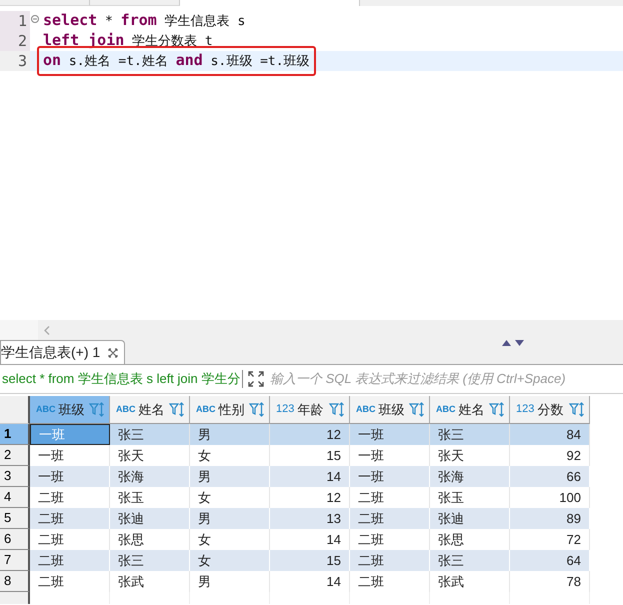  I want to click on query-text: select * from 学生信息表 s left join 学生分, so click(121, 379).